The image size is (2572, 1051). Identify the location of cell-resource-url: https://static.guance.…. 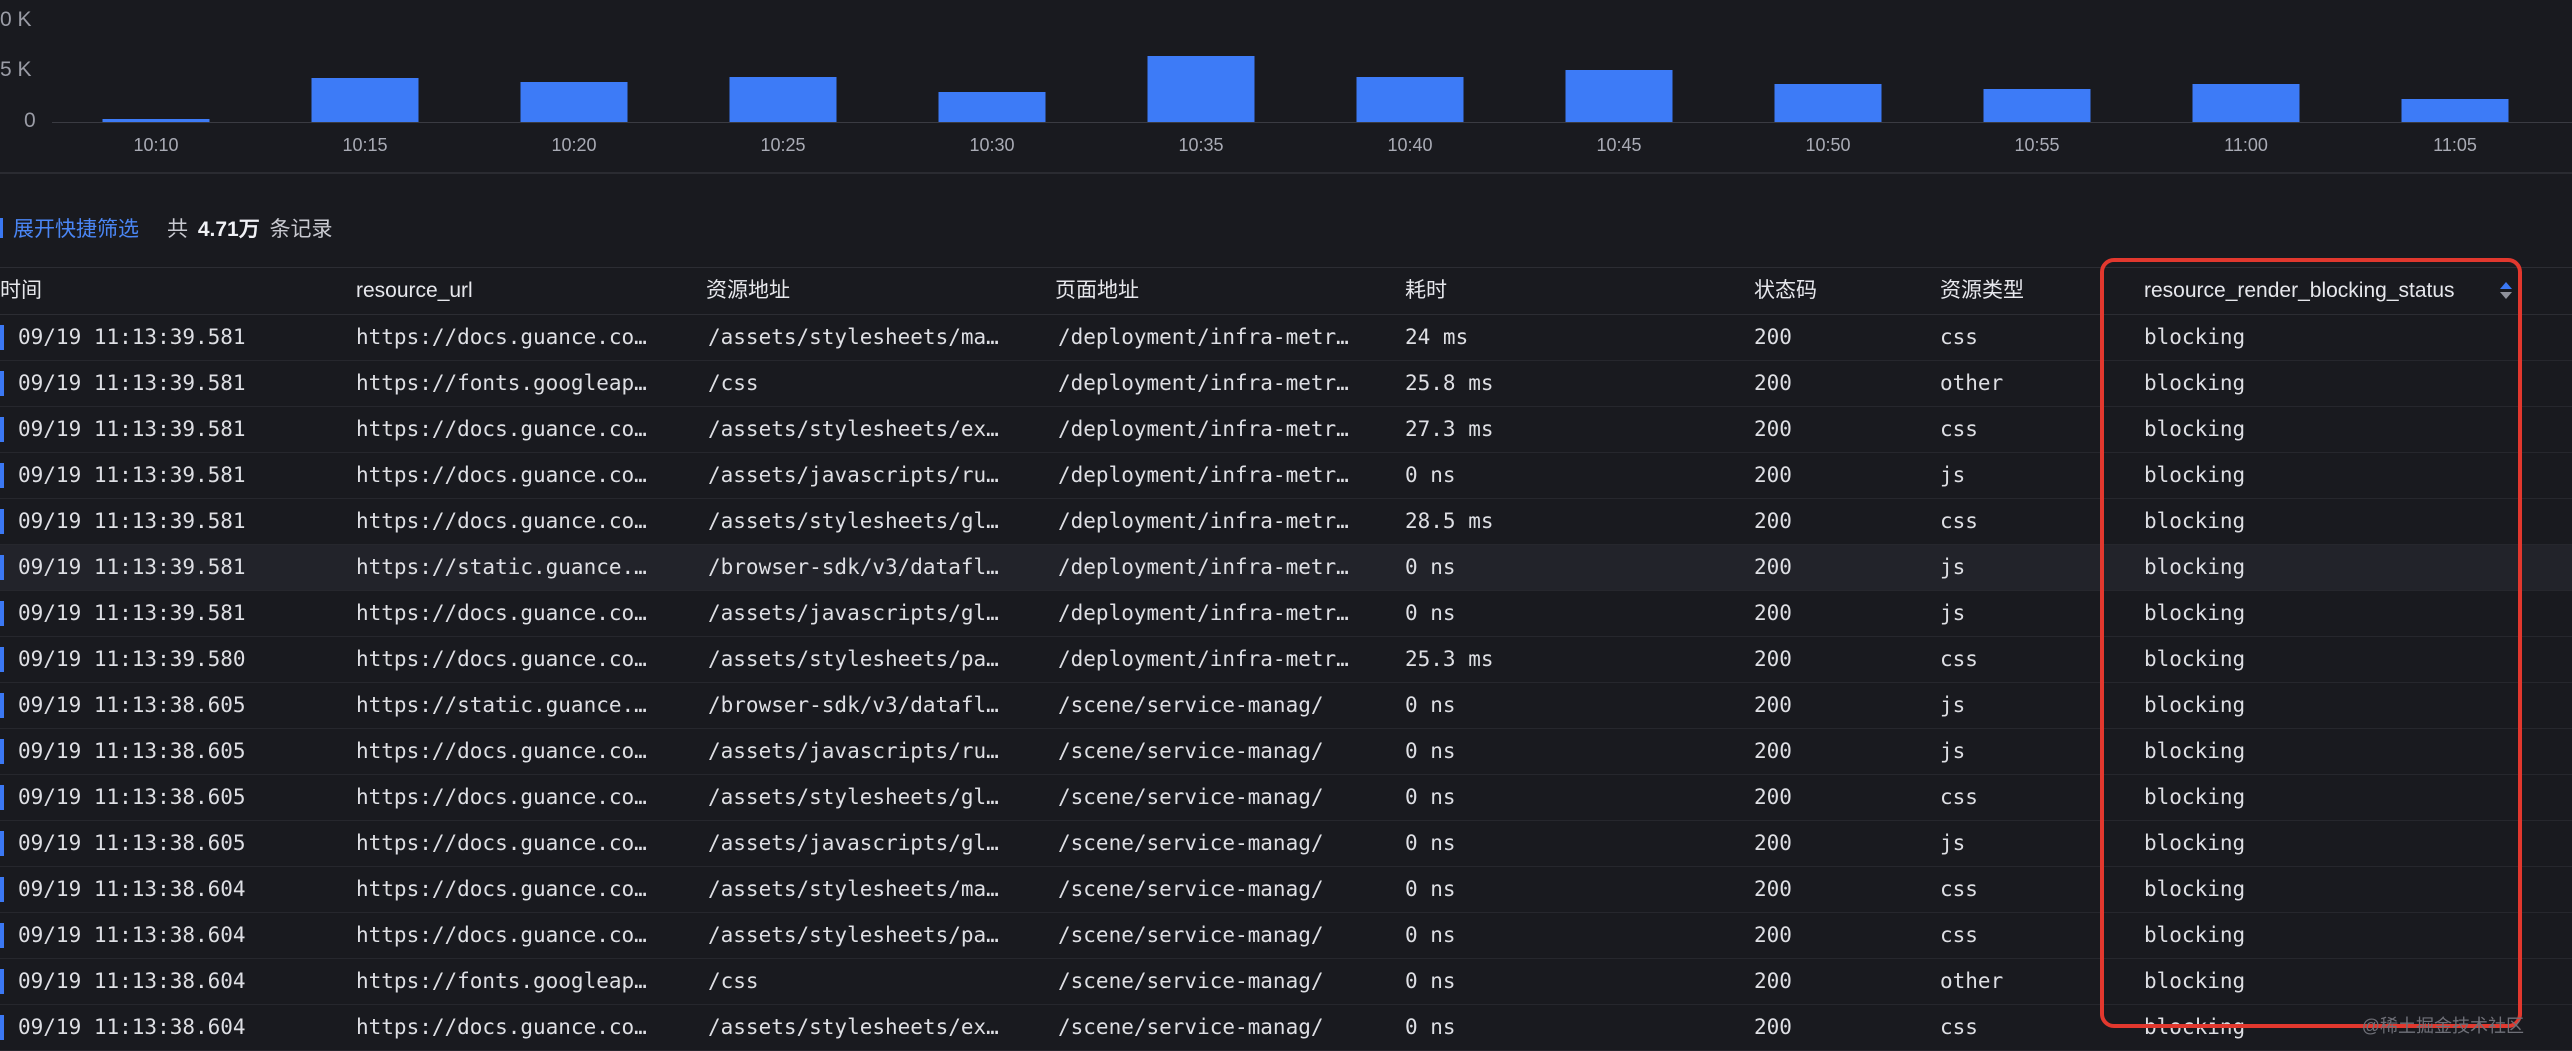
(501, 705).